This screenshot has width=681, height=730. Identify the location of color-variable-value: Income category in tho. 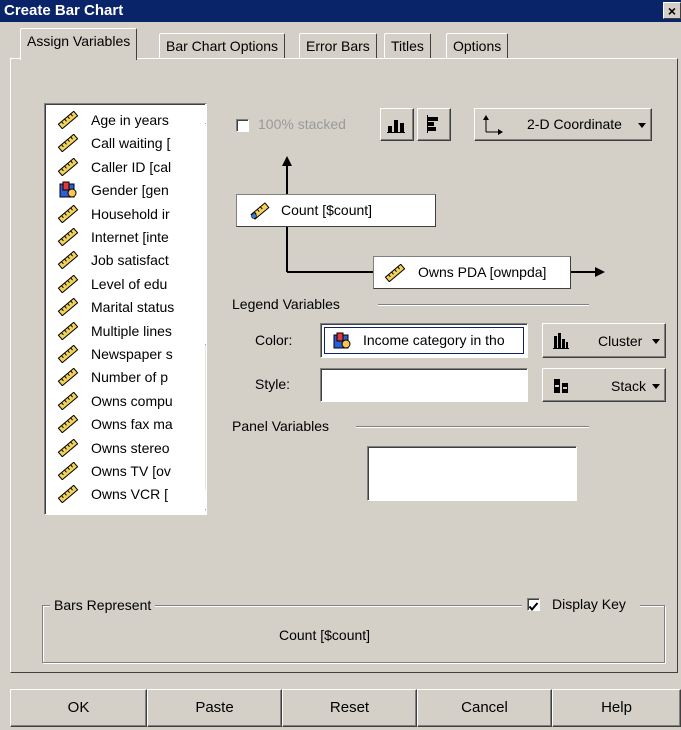
(434, 340).